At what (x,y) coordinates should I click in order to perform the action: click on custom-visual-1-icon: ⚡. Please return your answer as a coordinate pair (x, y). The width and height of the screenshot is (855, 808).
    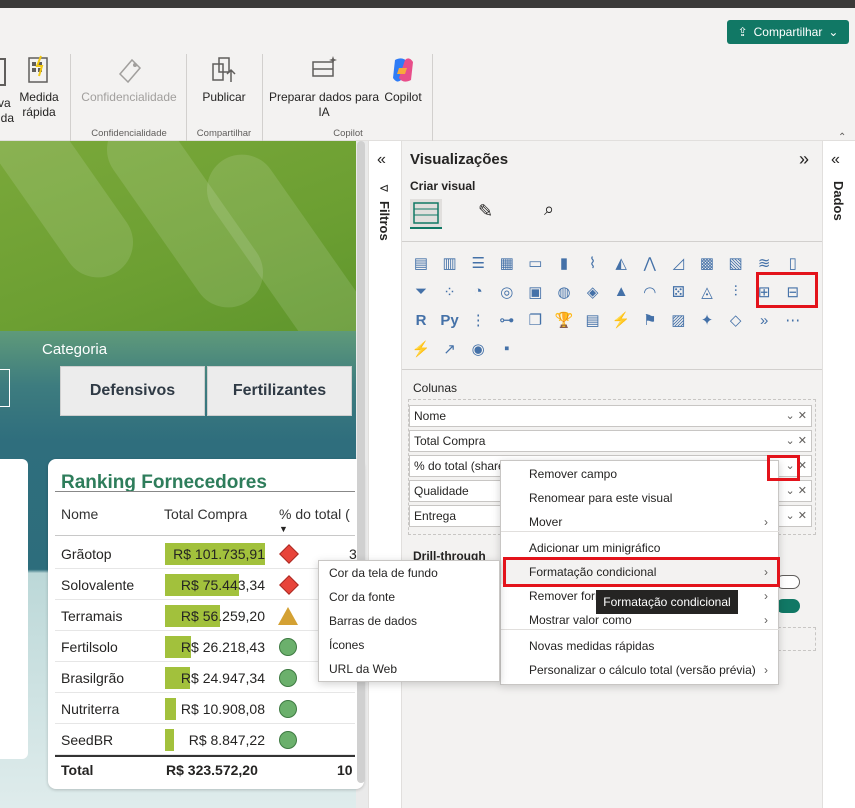
    Looking at the image, I should click on (421, 349).